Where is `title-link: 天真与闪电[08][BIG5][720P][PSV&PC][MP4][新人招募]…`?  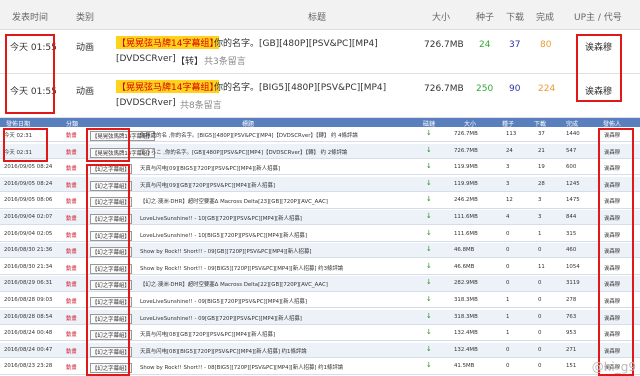
title-link: 天真与闪电[08][BIG5][720P][PSV&PC][MP4][新人招募]… is located at coordinates (223, 351).